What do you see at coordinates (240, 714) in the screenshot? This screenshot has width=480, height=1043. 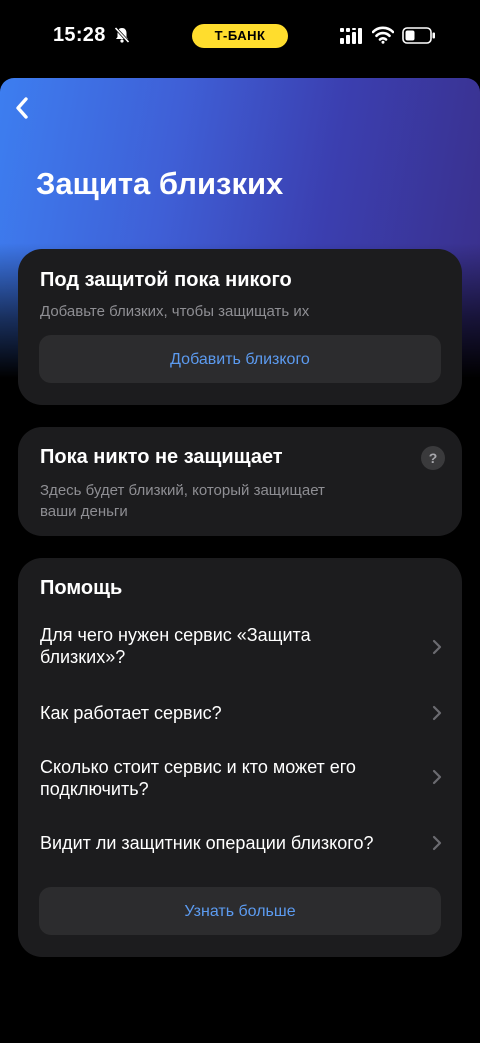 I see `faq-item-how-it-works: Как работает сервис?` at bounding box center [240, 714].